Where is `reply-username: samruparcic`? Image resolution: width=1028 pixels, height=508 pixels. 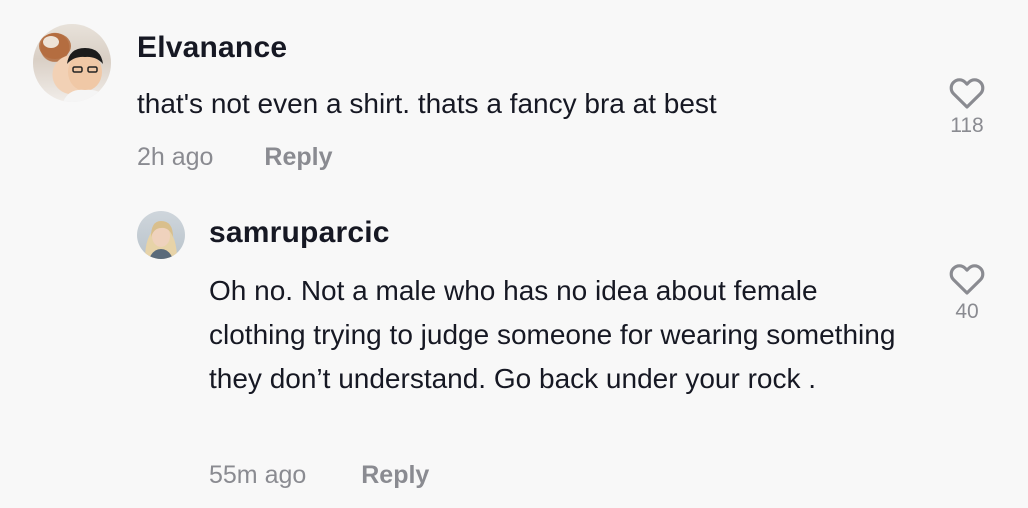 reply-username: samruparcic is located at coordinates (299, 233).